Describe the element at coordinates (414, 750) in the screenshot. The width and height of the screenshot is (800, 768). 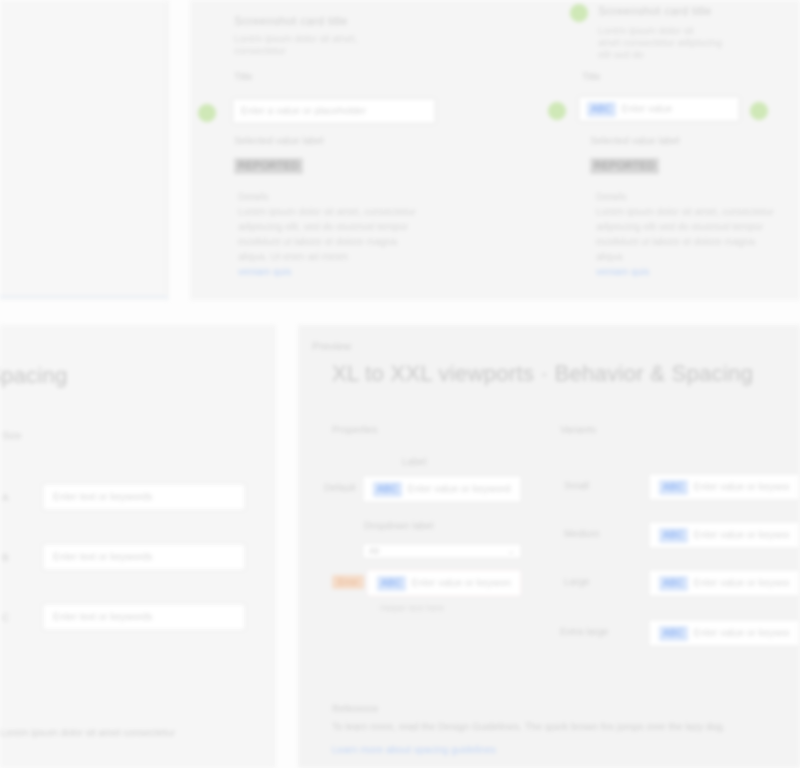
I see `note-link: Learn more about spacing guidelines` at that location.